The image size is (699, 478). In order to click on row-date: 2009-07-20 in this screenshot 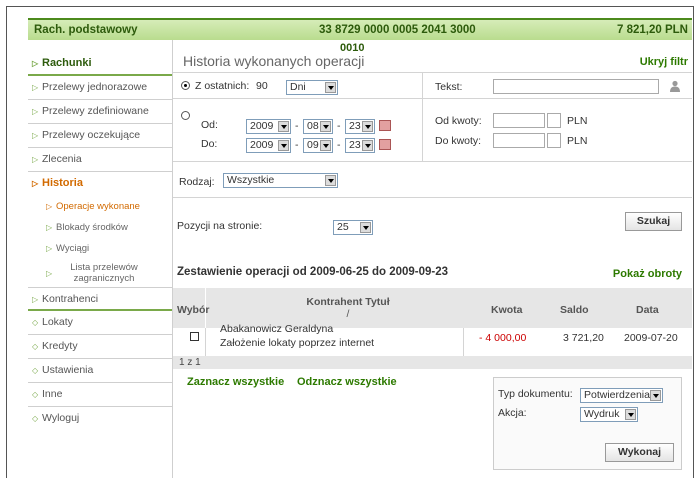, I will do `click(651, 338)`.